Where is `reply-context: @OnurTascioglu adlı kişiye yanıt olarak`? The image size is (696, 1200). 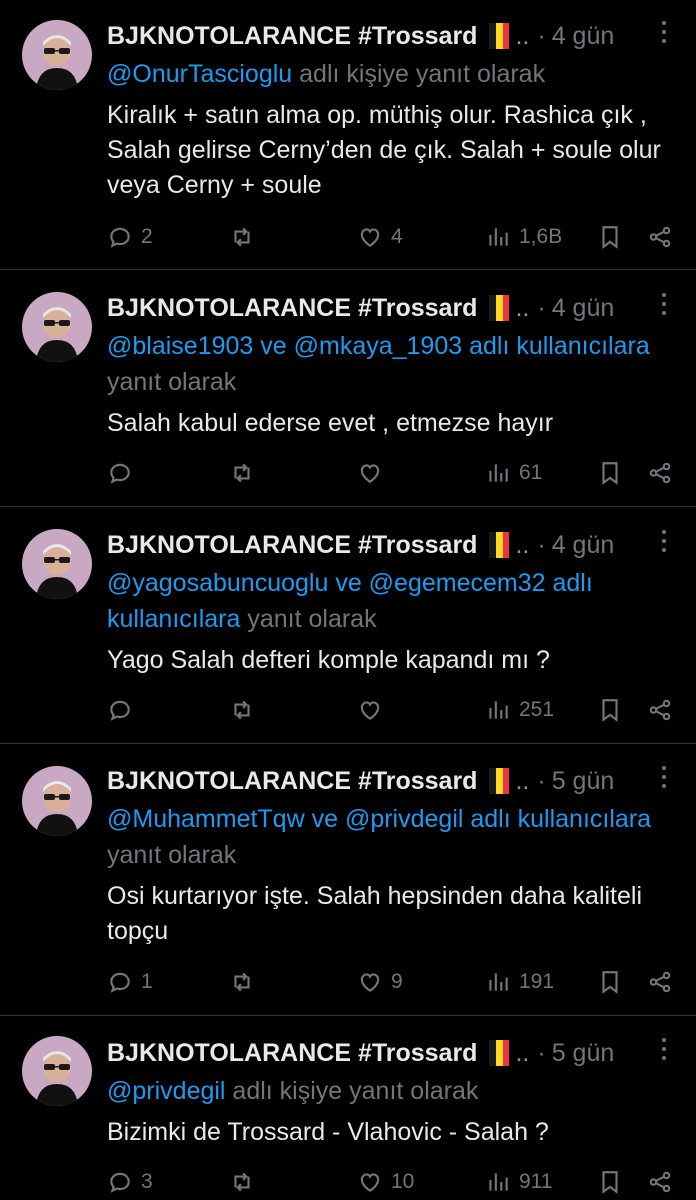
reply-context: @OnurTascioglu adlı kişiye yanıt olarak is located at coordinates (392, 74).